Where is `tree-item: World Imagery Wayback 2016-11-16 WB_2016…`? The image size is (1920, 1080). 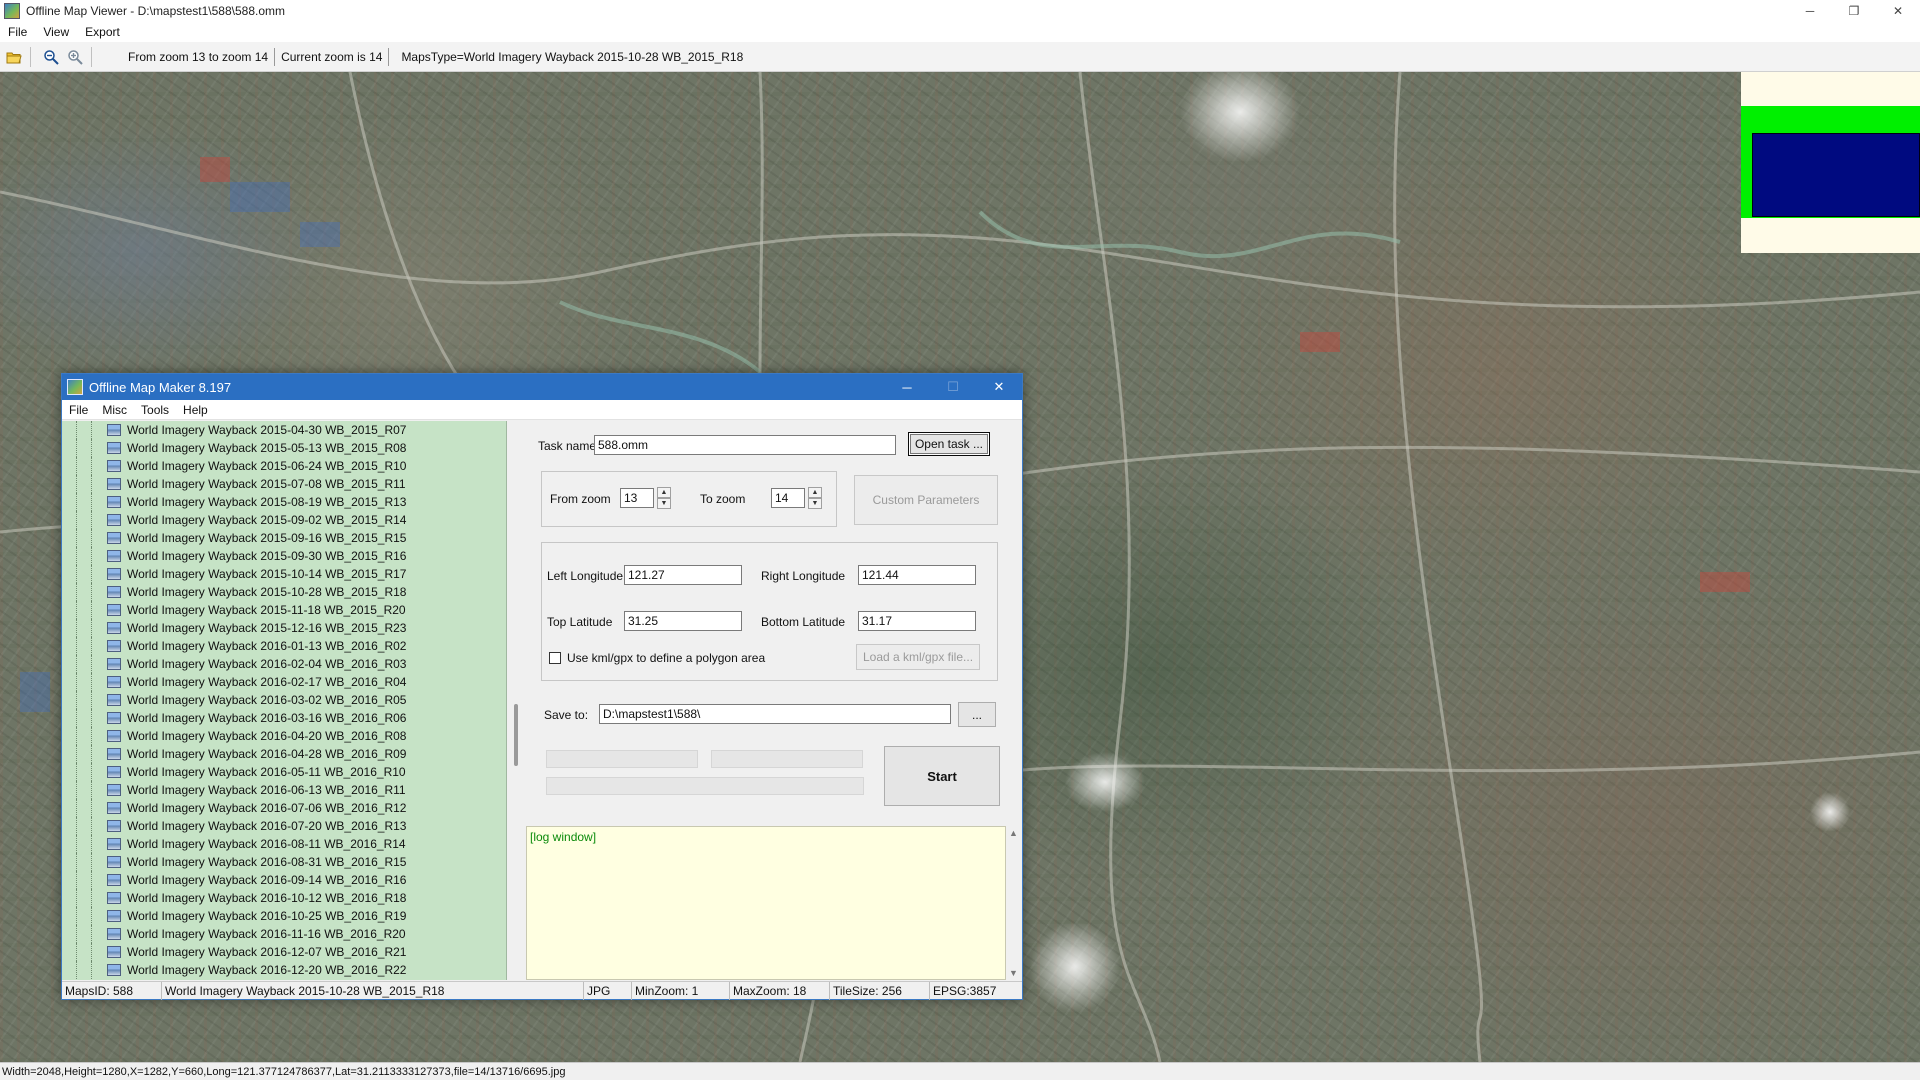 tree-item: World Imagery Wayback 2016-11-16 WB_2016… is located at coordinates (284, 934).